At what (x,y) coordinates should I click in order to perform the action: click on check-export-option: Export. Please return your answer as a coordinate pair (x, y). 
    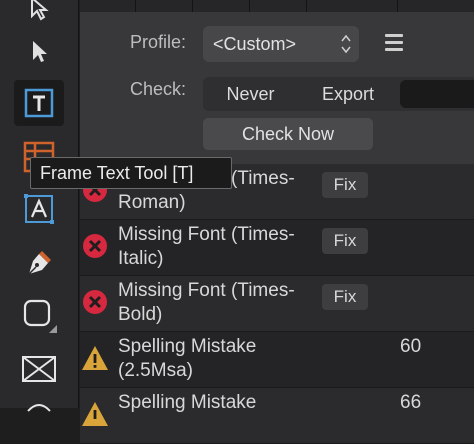
    Looking at the image, I should click on (348, 94).